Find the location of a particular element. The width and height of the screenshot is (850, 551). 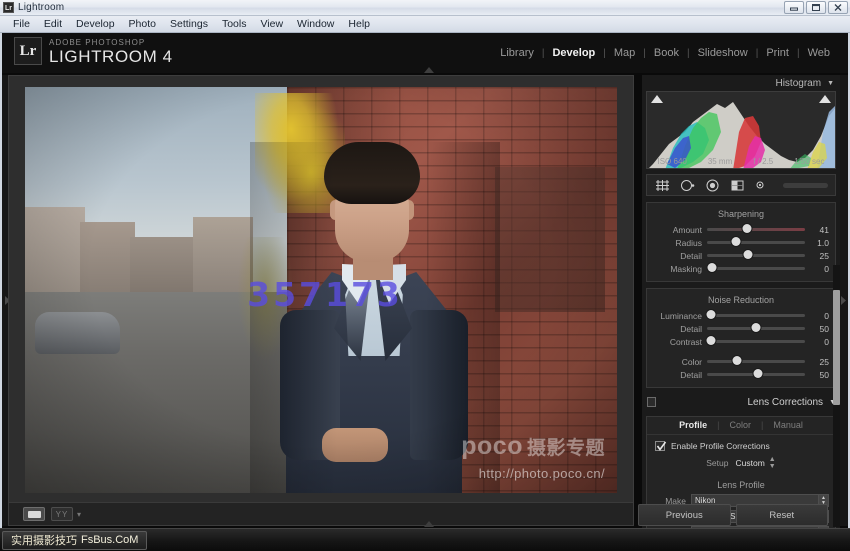

menu-settings: Settings is located at coordinates (189, 24).